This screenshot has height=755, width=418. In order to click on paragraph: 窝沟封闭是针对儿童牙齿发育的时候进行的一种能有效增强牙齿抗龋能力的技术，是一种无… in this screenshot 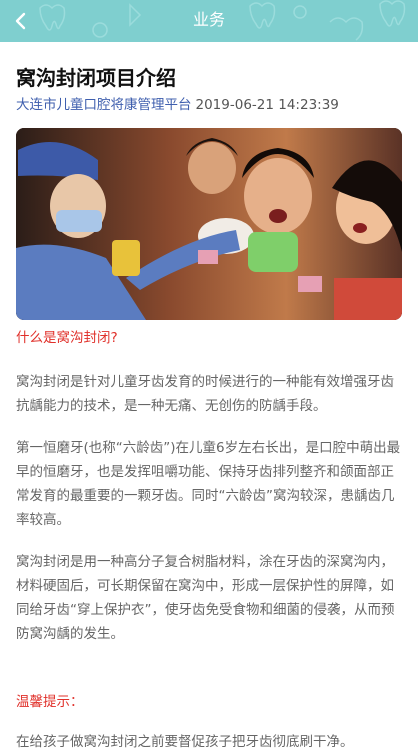, I will do `click(205, 394)`.